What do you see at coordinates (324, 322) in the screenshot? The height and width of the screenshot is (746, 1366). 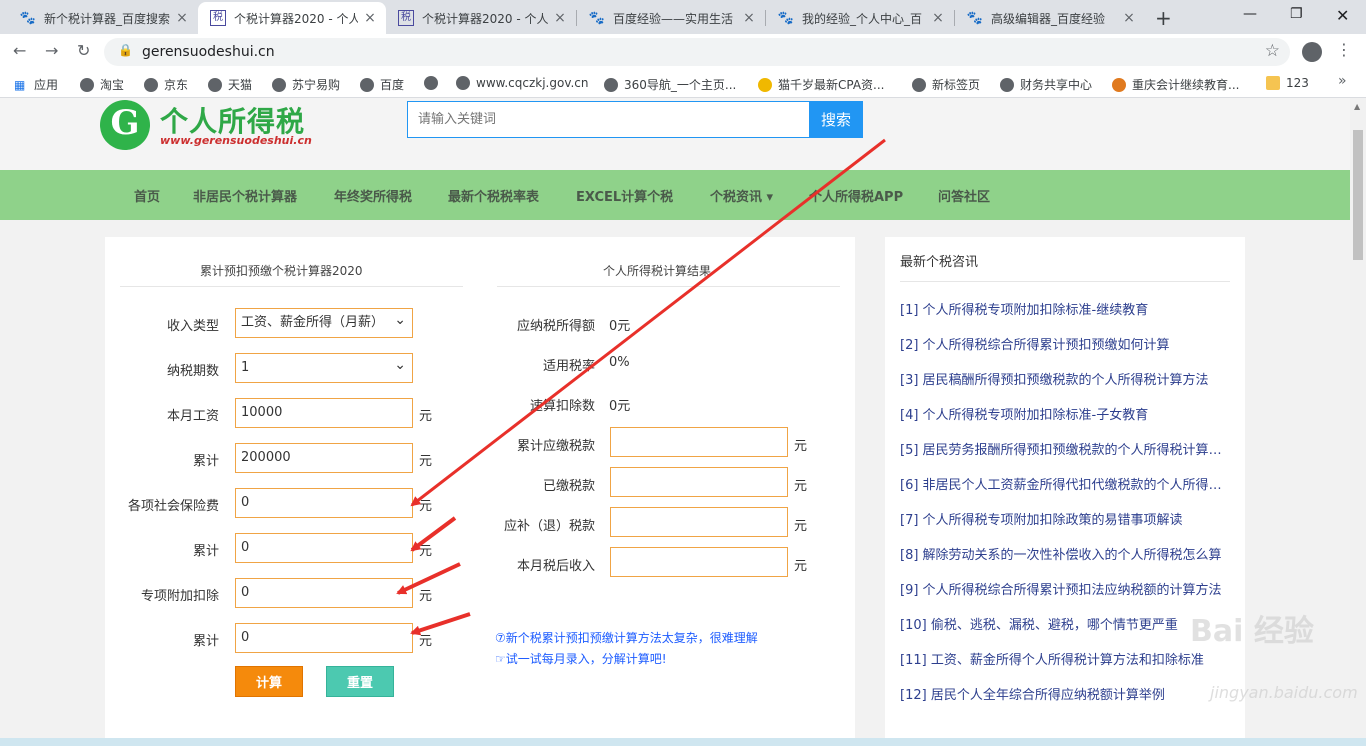 I see `income-type-select: 工资、薪金所得（月薪）` at bounding box center [324, 322].